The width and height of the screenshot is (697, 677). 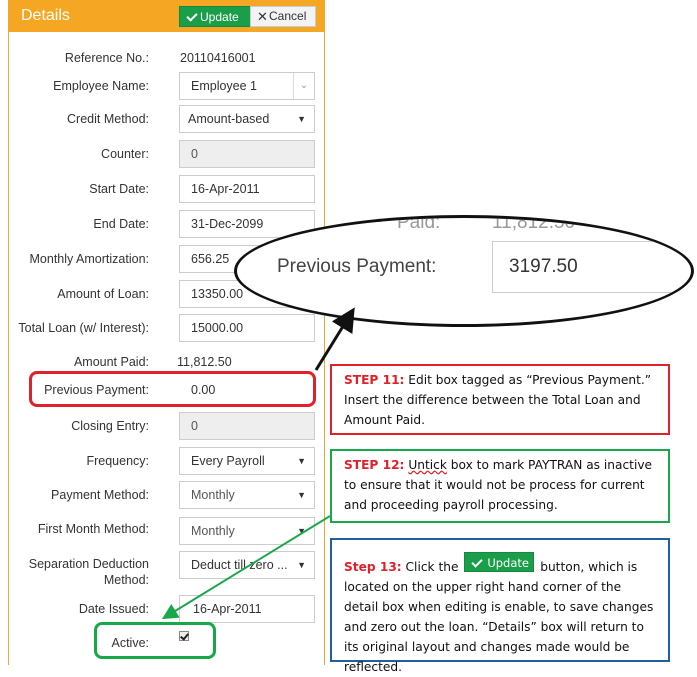 I want to click on step-13-number: Step 13:, so click(x=373, y=567).